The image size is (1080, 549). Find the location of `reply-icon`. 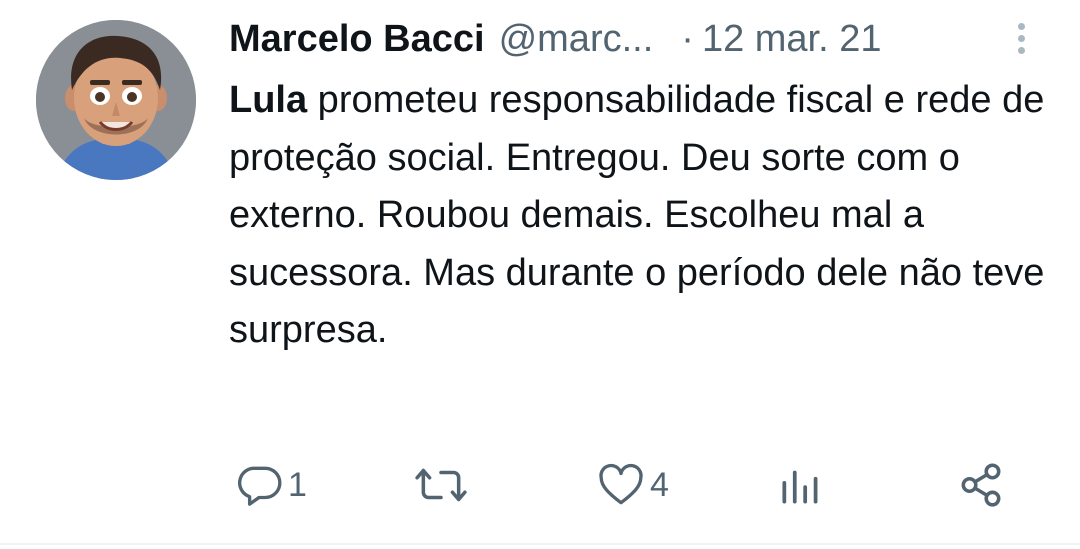

reply-icon is located at coordinates (259, 485).